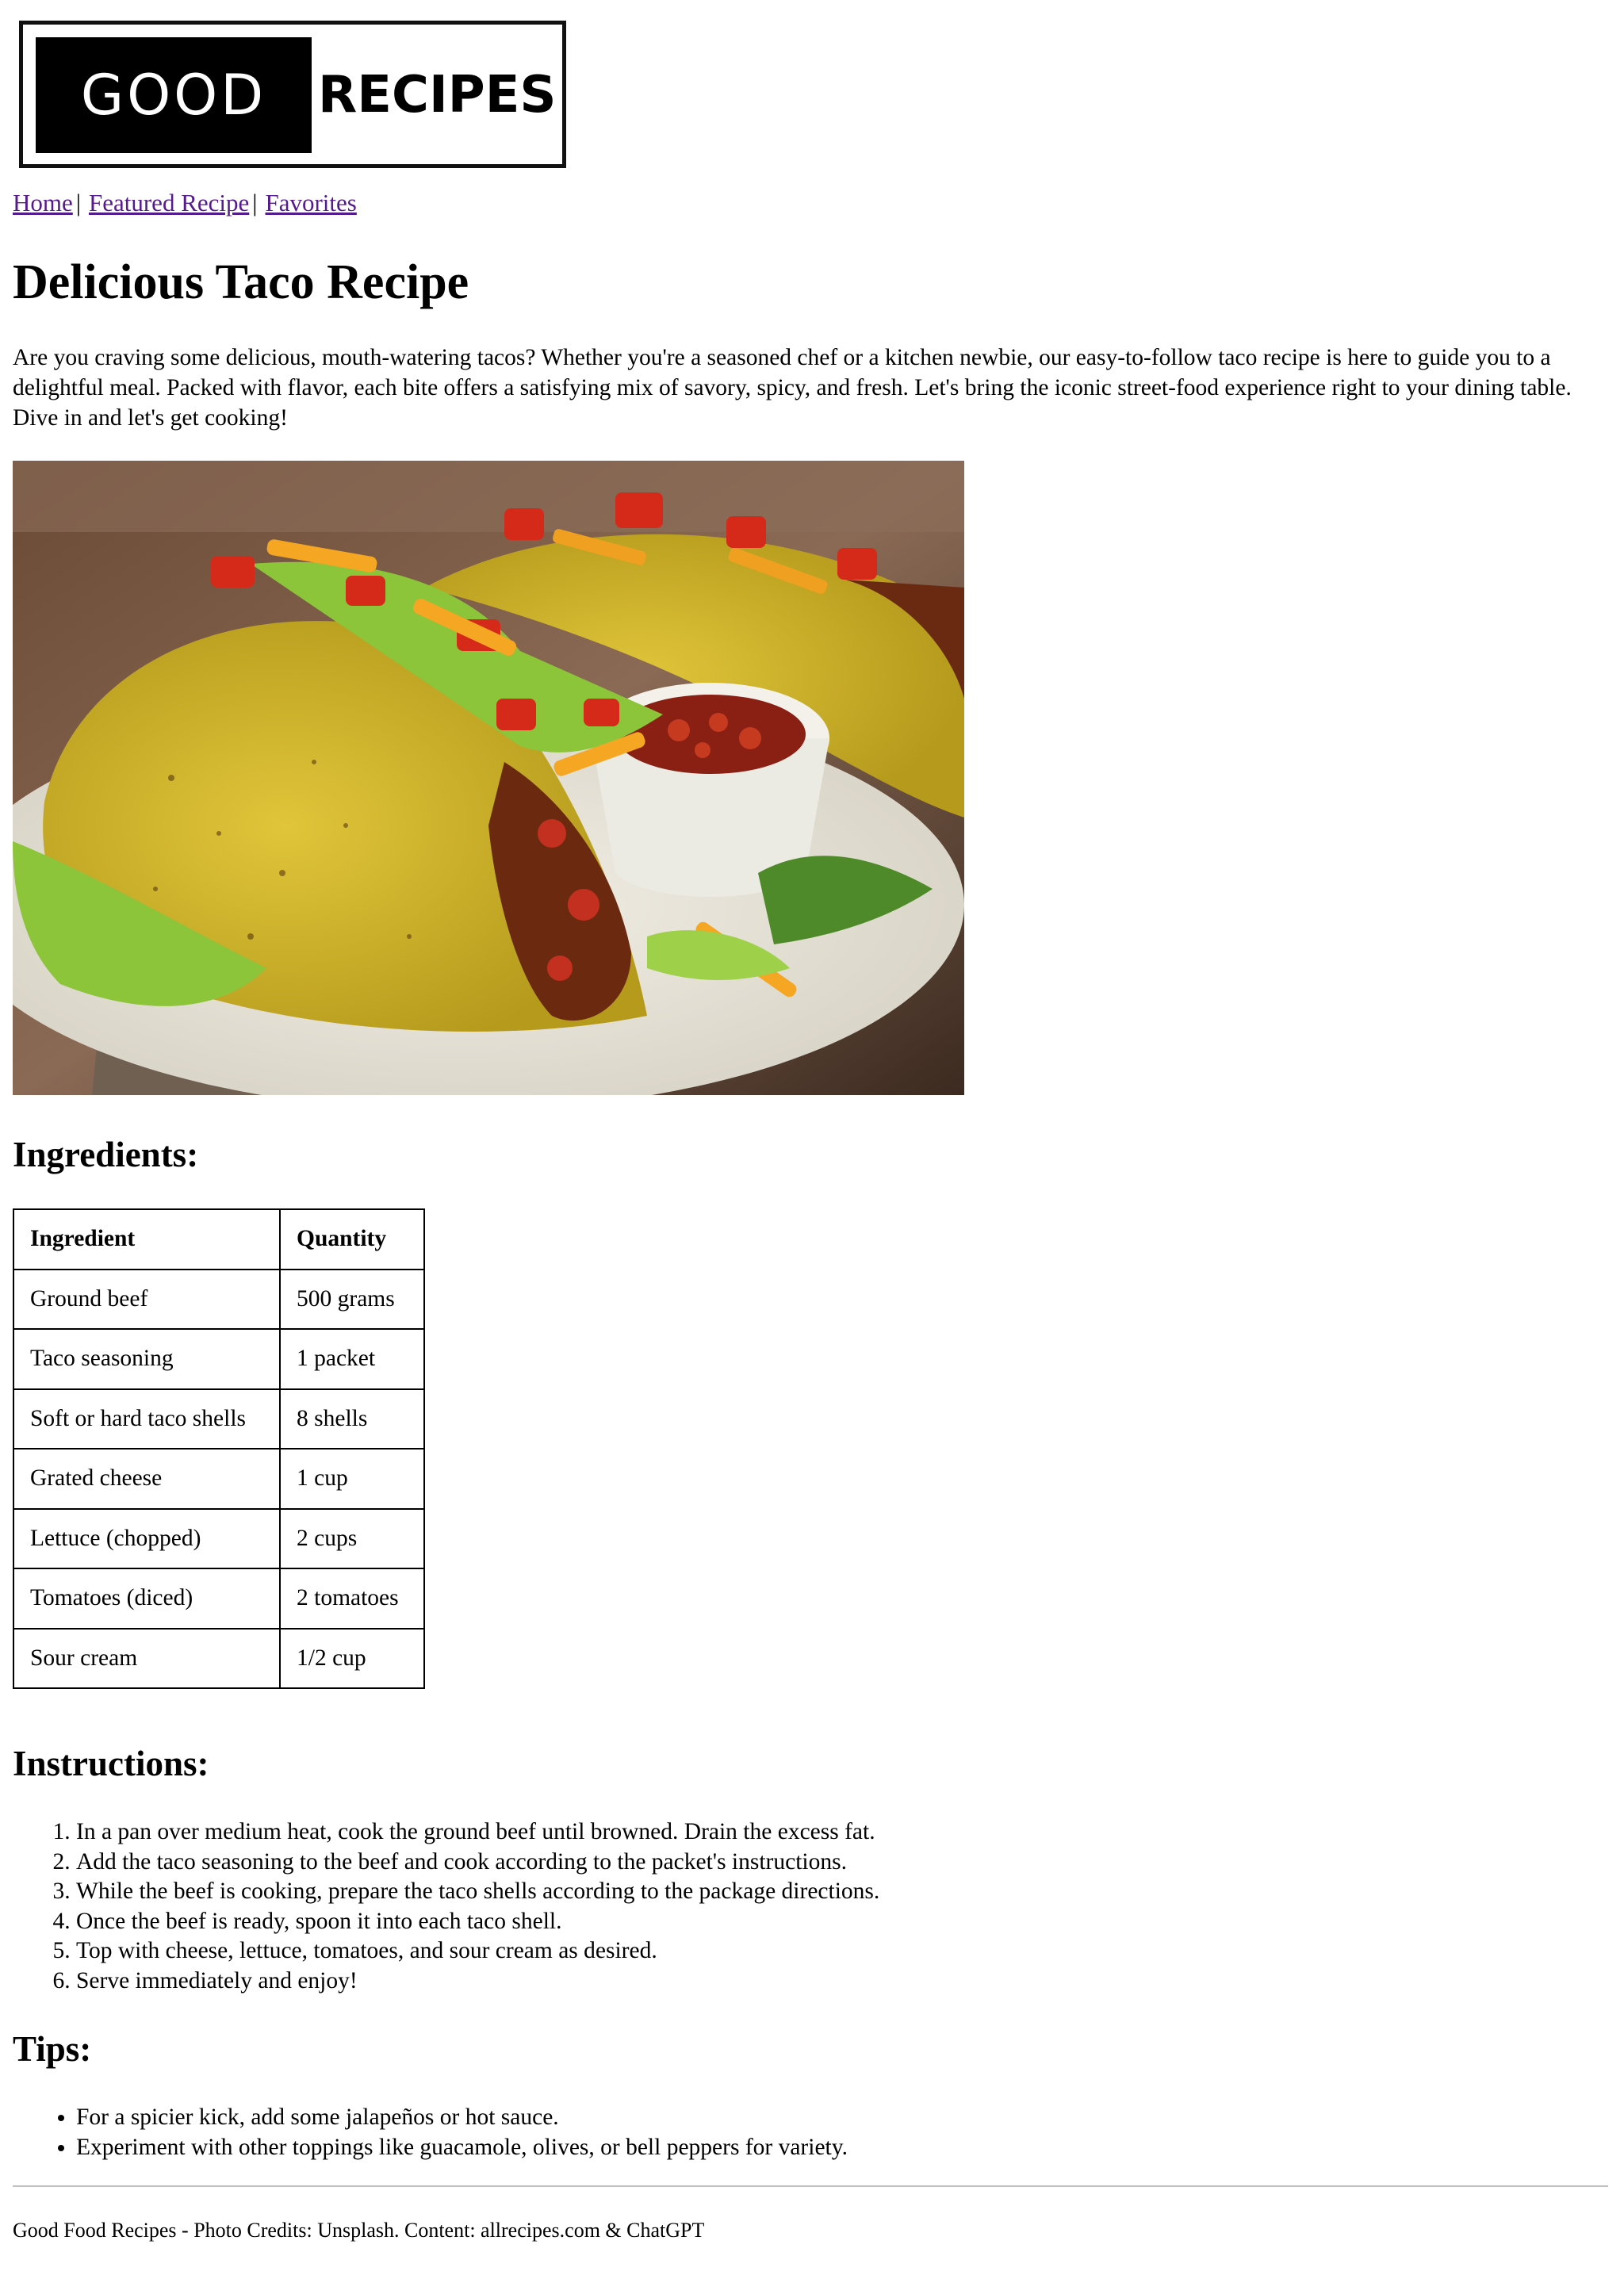  Describe the element at coordinates (352, 1419) in the screenshot. I see `quantity-cell: 8 shells` at that location.